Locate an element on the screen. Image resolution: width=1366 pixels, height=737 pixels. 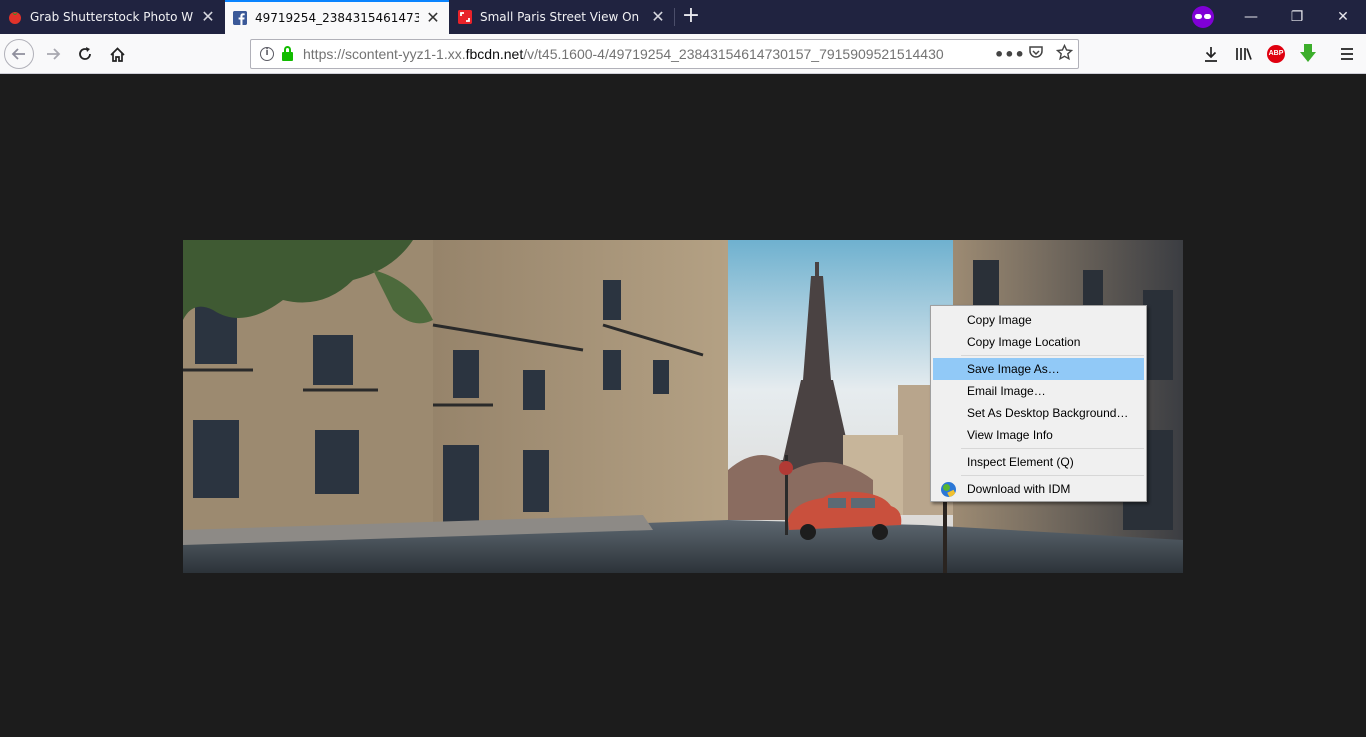
idm-integration-button is located at coordinates (1308, 54).